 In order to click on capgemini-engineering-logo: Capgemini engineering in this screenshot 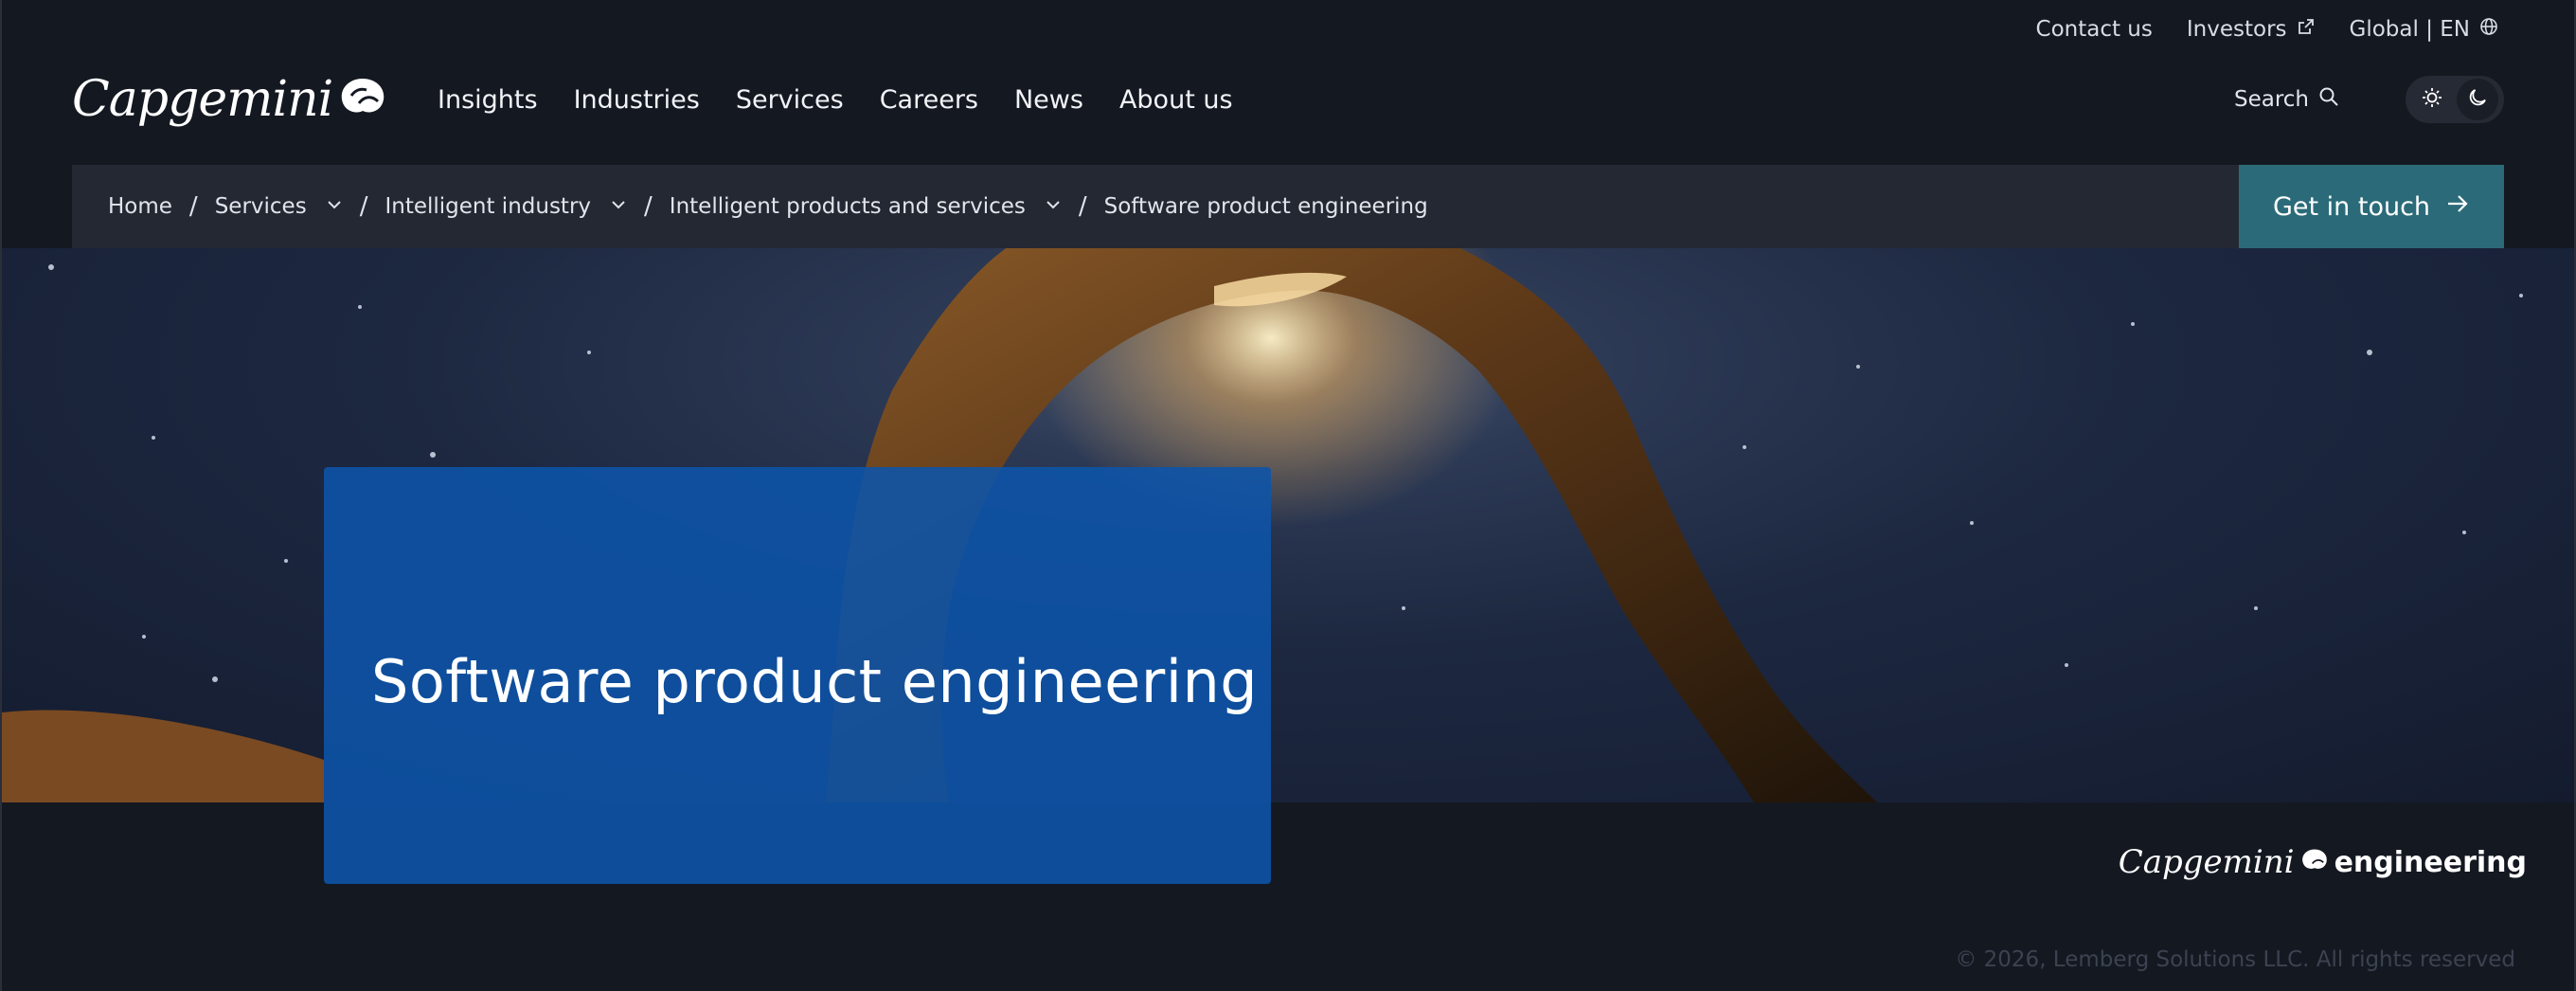, I will do `click(2323, 862)`.